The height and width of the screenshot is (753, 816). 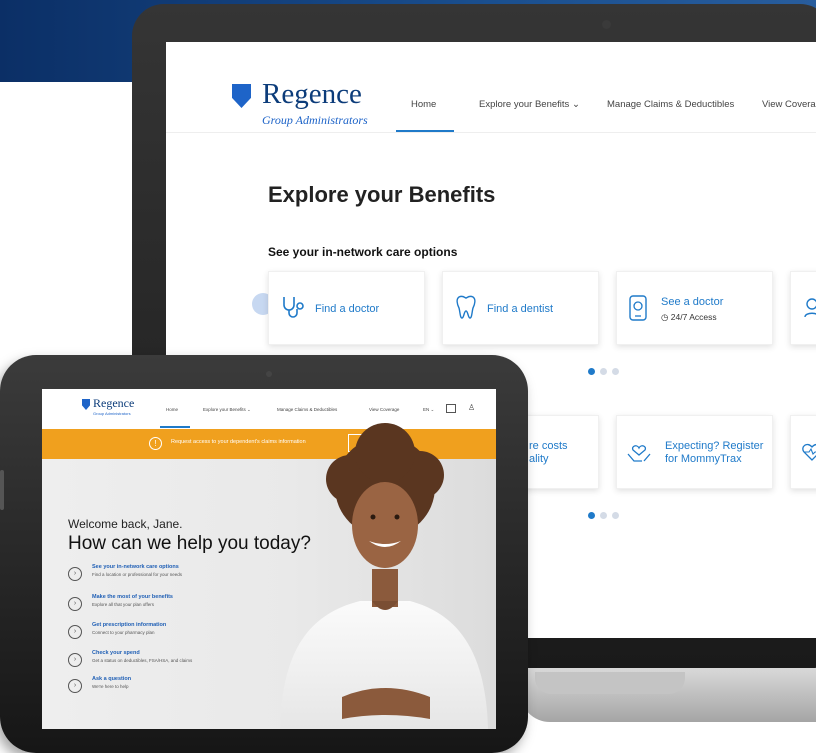 I want to click on card-label: Find a dentist, so click(x=520, y=309).